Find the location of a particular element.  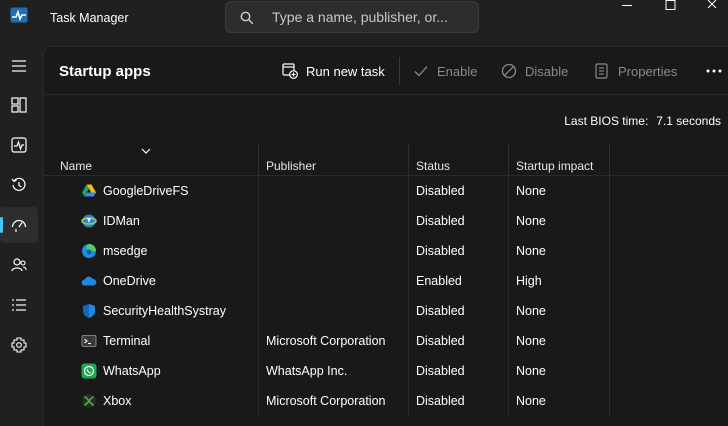

nav-startup-apps is located at coordinates (19, 225).